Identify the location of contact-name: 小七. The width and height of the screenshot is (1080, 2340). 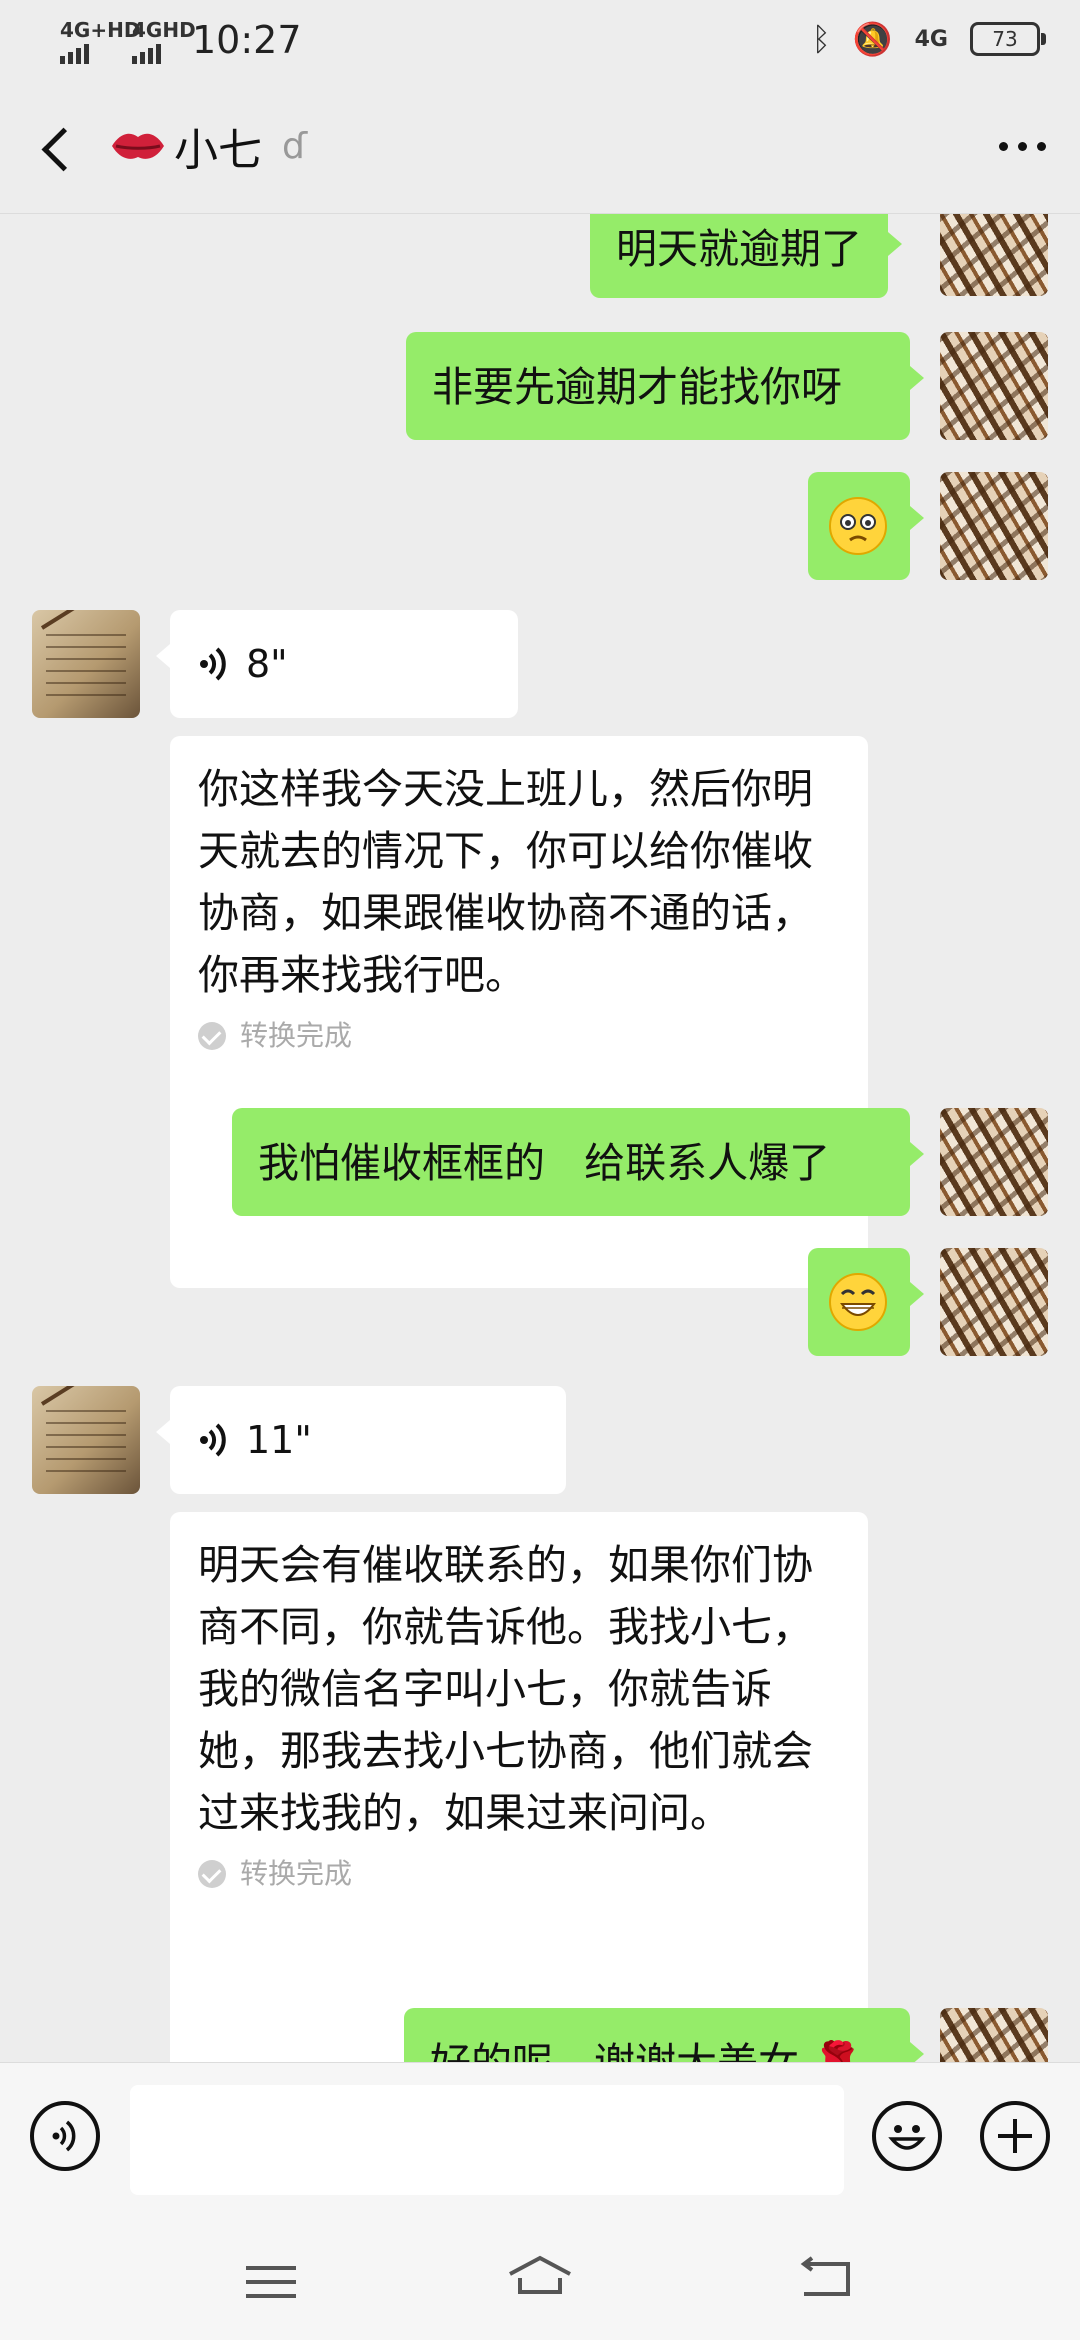
(218, 150).